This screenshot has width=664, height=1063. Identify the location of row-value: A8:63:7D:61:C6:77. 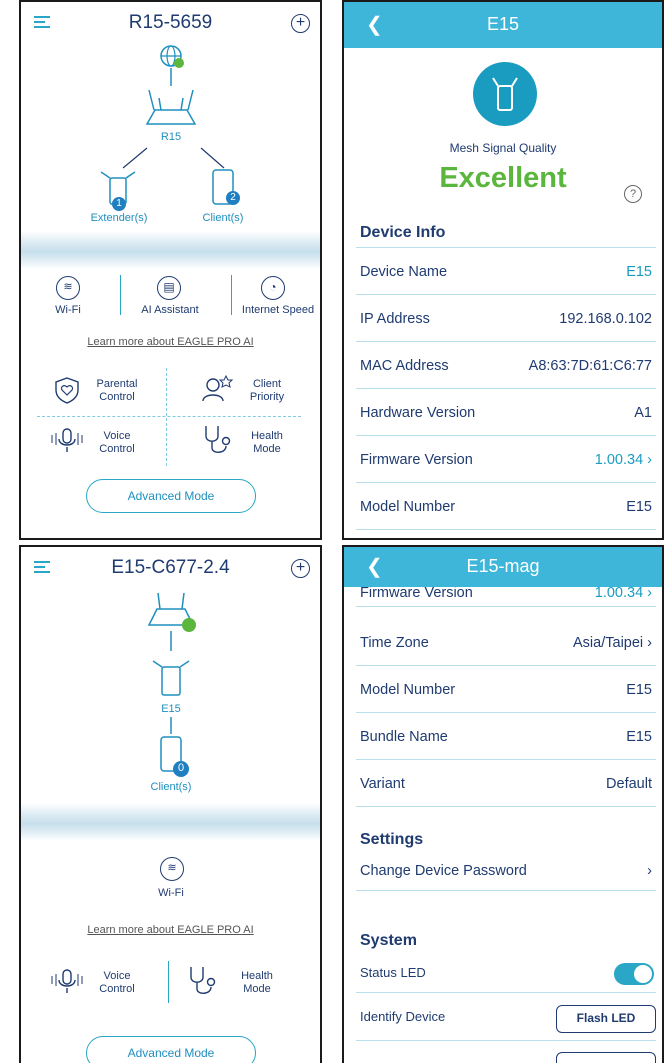
(590, 366).